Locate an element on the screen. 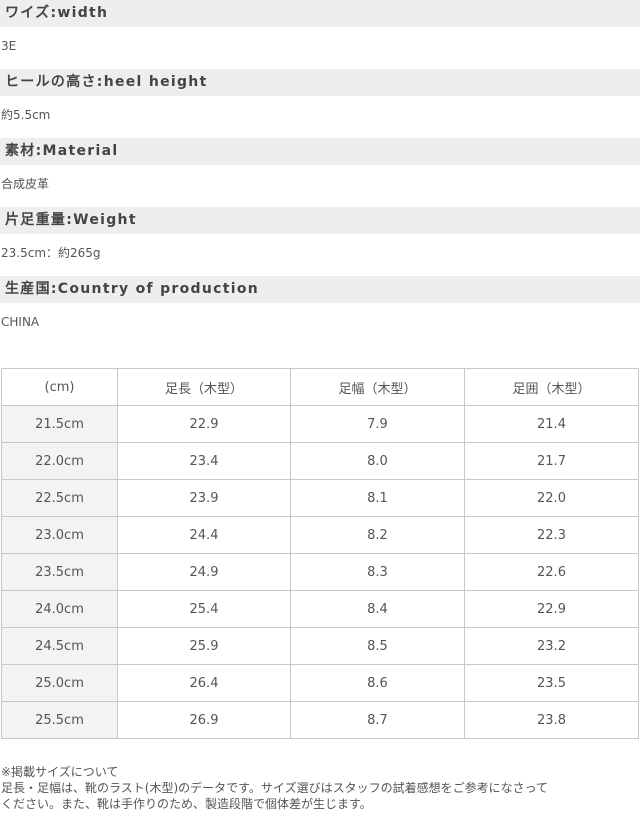 Image resolution: width=640 pixels, height=817 pixels. cell-width: 8.7 is located at coordinates (377, 720).